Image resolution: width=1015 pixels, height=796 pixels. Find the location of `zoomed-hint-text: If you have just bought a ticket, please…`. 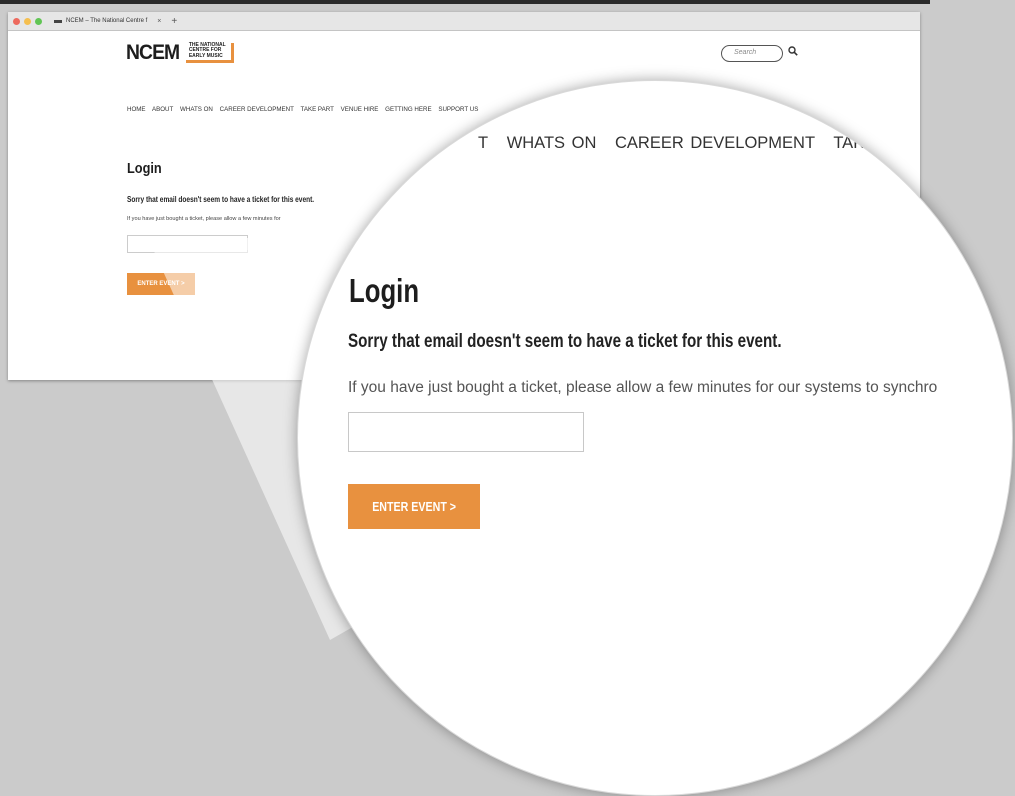

zoomed-hint-text: If you have just bought a ticket, please… is located at coordinates (643, 387).